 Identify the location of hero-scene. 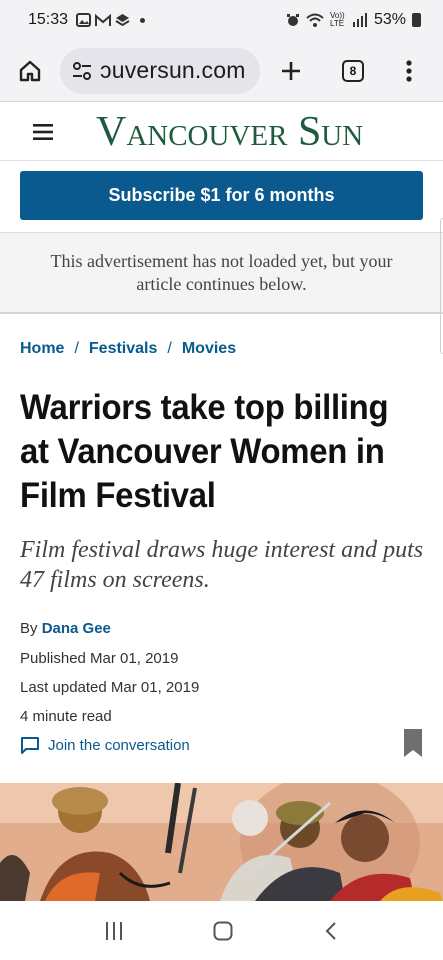
(221, 842).